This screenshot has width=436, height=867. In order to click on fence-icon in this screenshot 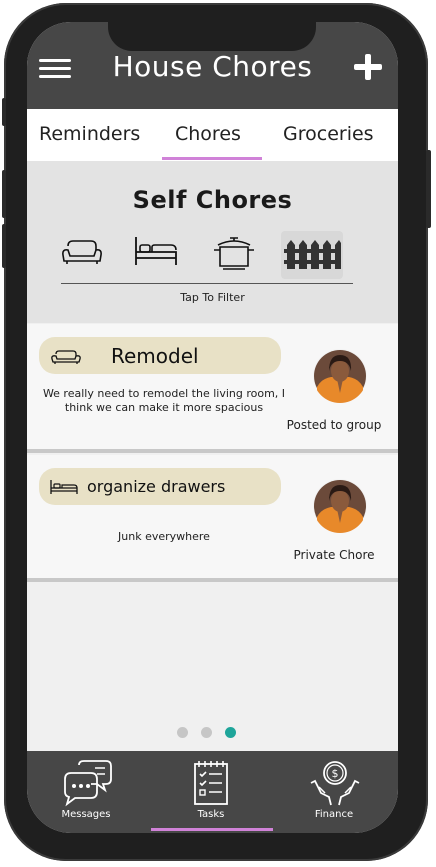, I will do `click(312, 255)`.